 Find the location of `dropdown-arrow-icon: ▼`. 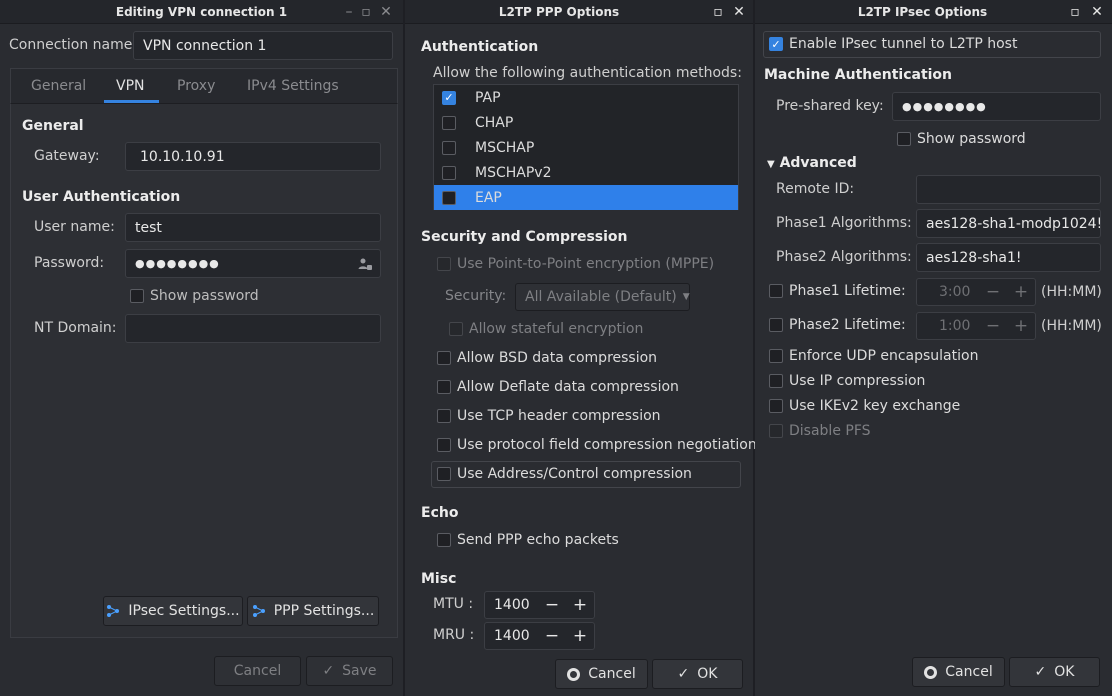

dropdown-arrow-icon: ▼ is located at coordinates (686, 297).